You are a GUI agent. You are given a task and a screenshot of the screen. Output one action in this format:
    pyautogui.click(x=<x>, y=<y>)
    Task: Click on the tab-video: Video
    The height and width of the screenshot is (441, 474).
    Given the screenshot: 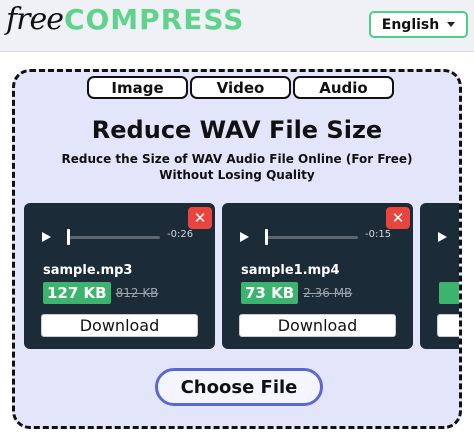 What is the action you would take?
    pyautogui.click(x=240, y=87)
    